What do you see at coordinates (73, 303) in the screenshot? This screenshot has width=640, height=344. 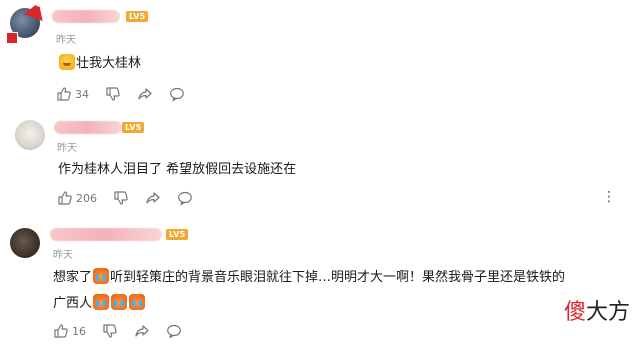 I see `comment-text-part: 广西人` at bounding box center [73, 303].